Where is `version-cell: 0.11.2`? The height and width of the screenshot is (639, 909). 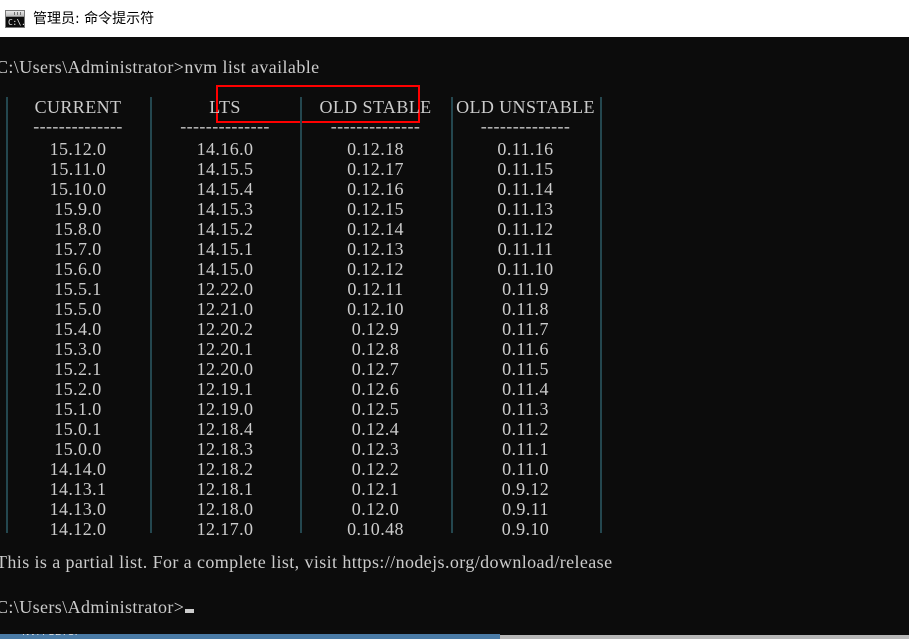 version-cell: 0.11.2 is located at coordinates (525, 429).